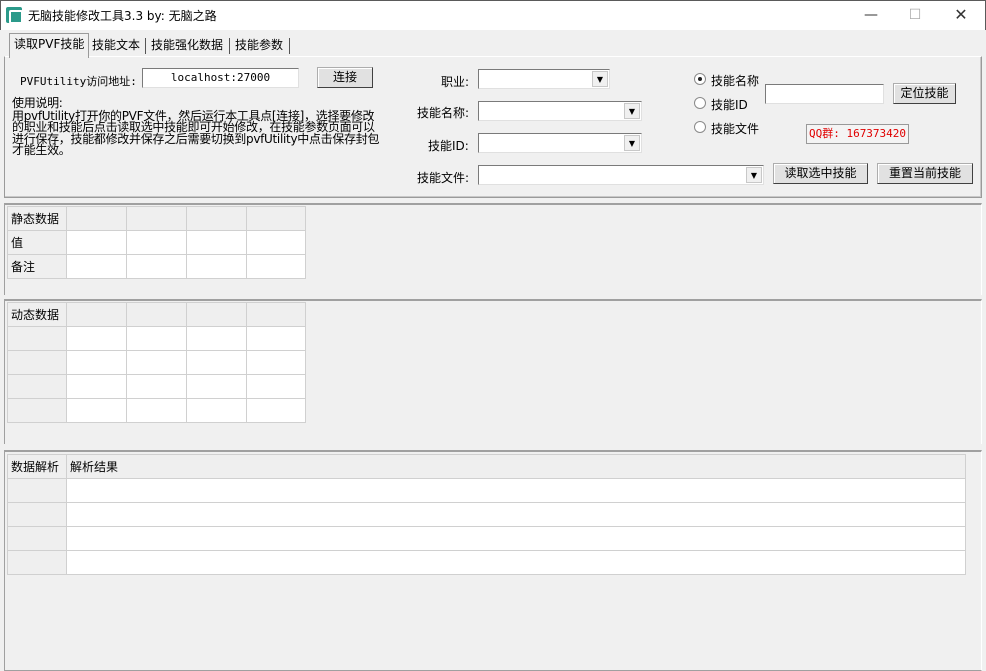 The image size is (986, 671). What do you see at coordinates (37, 266) in the screenshot?
I see `static-row-note-label: 备注` at bounding box center [37, 266].